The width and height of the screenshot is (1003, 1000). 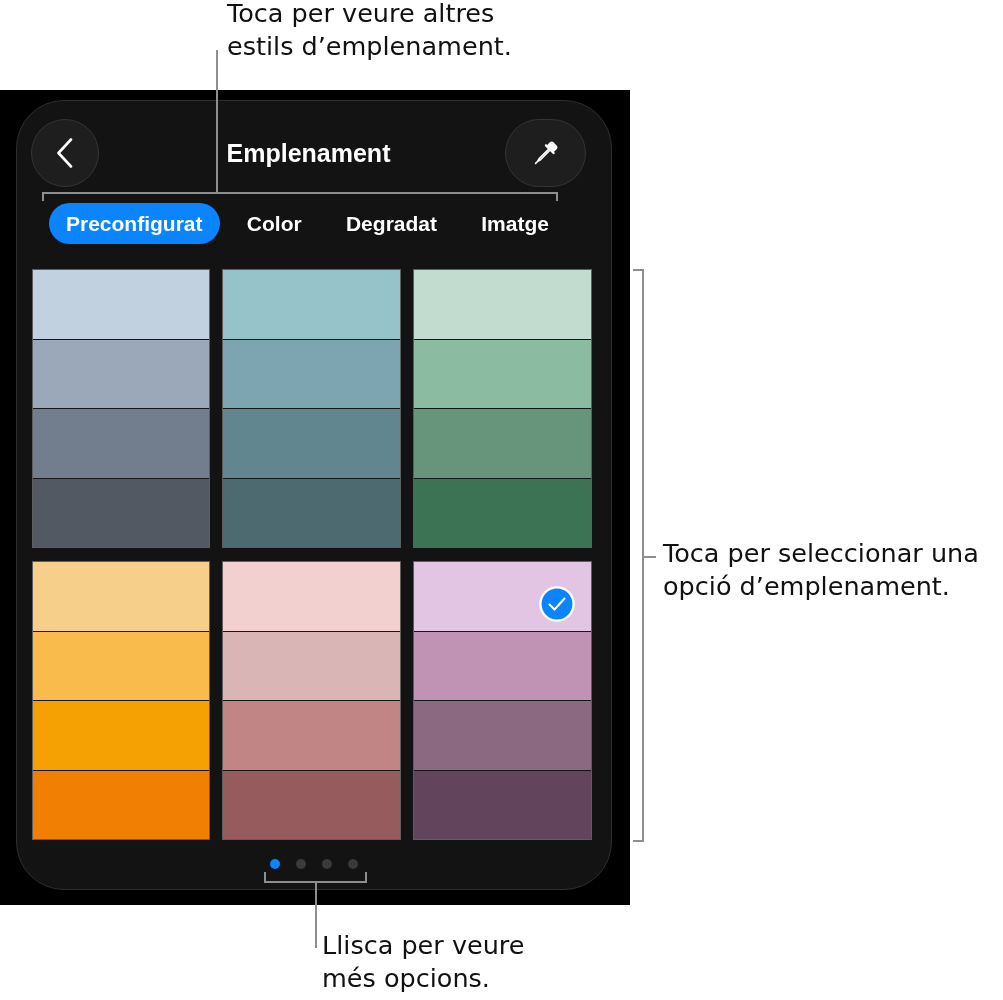 I want to click on eyedropper-icon, so click(x=545, y=153).